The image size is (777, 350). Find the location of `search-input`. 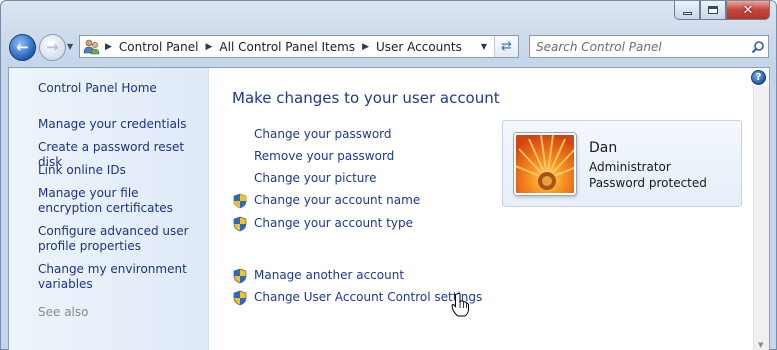

search-input is located at coordinates (639, 46).